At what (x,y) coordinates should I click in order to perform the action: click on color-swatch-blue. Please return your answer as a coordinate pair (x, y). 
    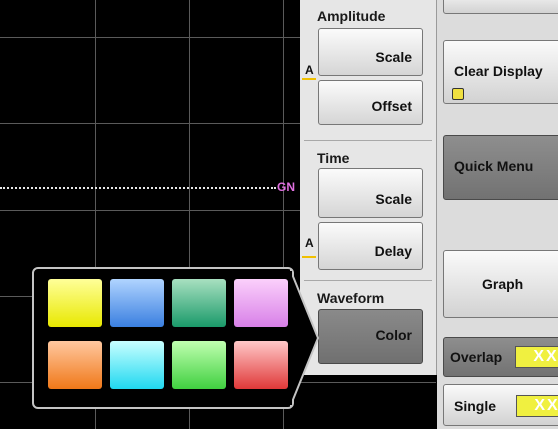
    Looking at the image, I should click on (137, 303).